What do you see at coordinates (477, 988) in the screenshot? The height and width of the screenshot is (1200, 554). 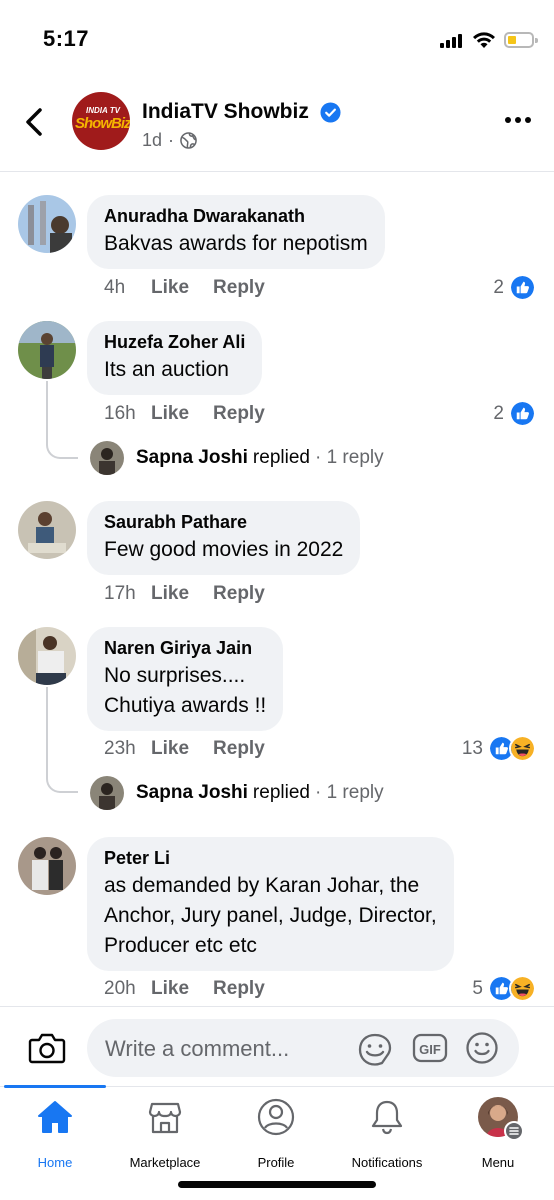 I see `reaction-count: 5` at bounding box center [477, 988].